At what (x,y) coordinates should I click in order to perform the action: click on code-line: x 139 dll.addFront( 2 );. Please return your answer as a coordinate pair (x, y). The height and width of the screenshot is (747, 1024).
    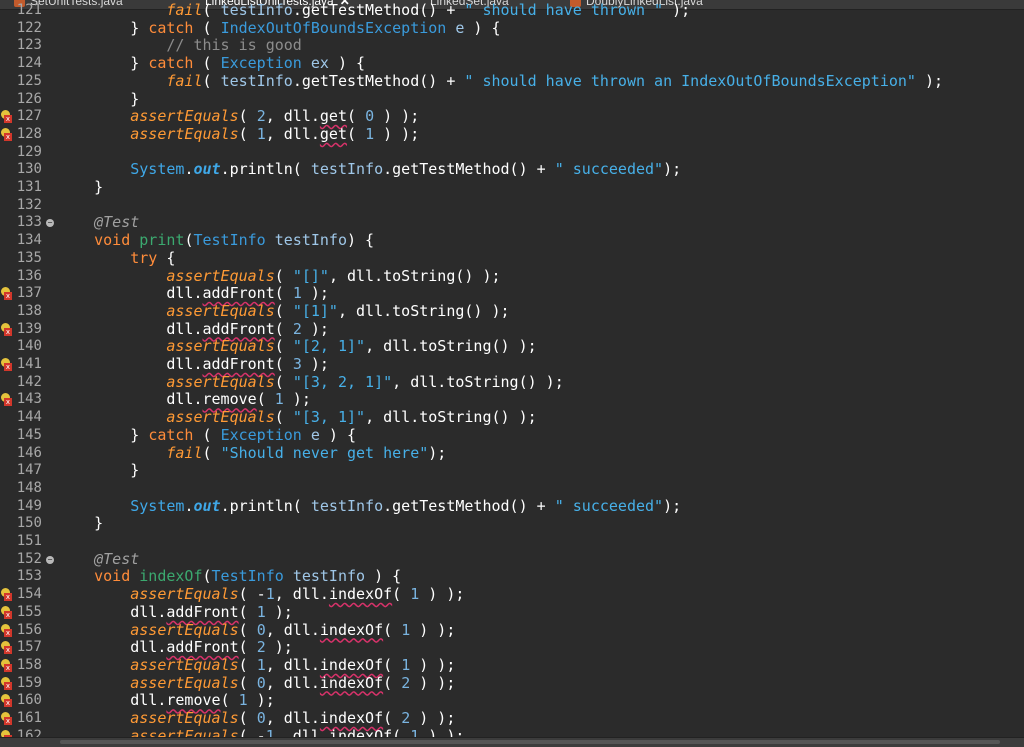
    Looking at the image, I should click on (512, 329).